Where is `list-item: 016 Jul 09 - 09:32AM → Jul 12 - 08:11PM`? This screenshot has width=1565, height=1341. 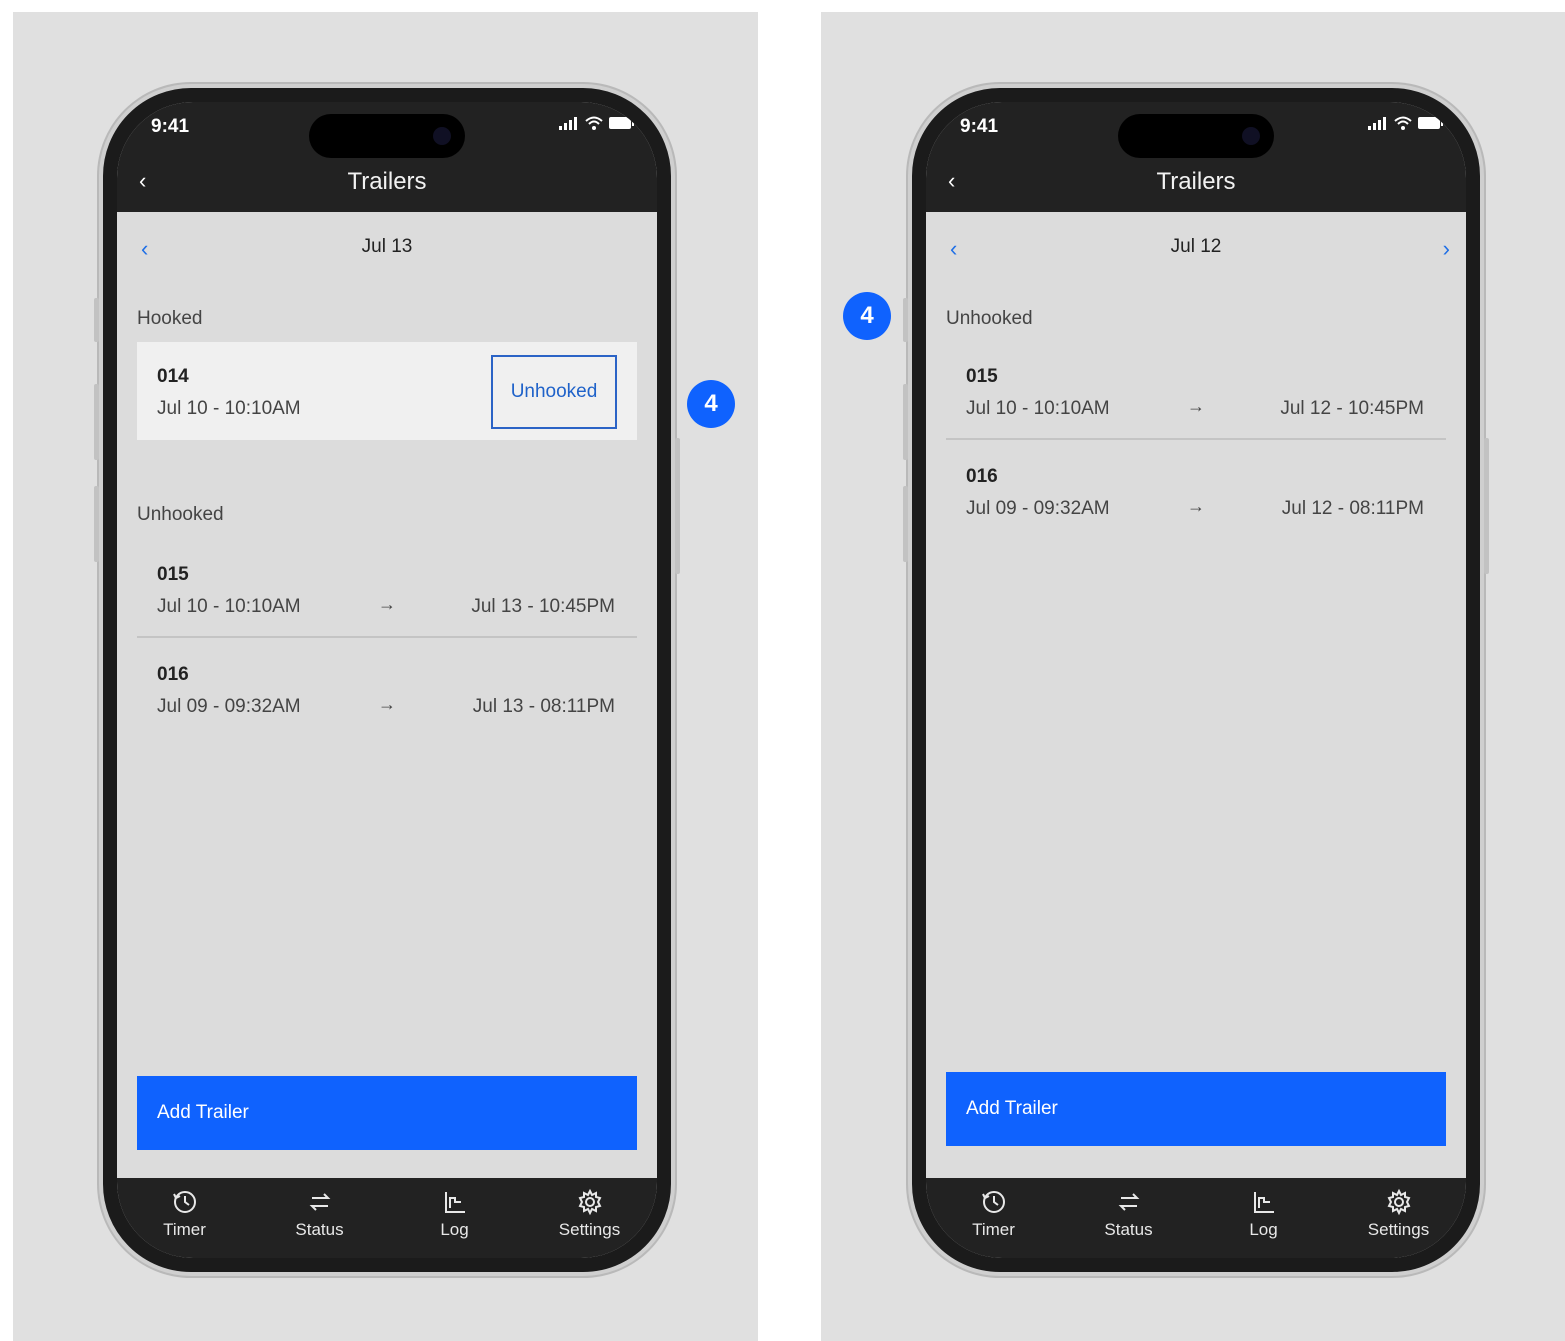 list-item: 016 Jul 09 - 09:32AM → Jul 12 - 08:11PM is located at coordinates (1196, 491).